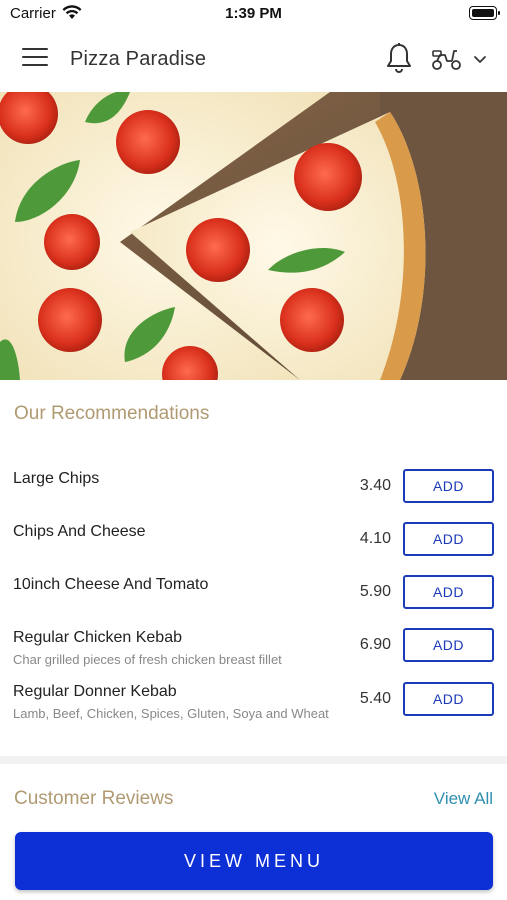 Image resolution: width=507 pixels, height=900 pixels. I want to click on view-menu-button: VIEW MENU, so click(254, 861).